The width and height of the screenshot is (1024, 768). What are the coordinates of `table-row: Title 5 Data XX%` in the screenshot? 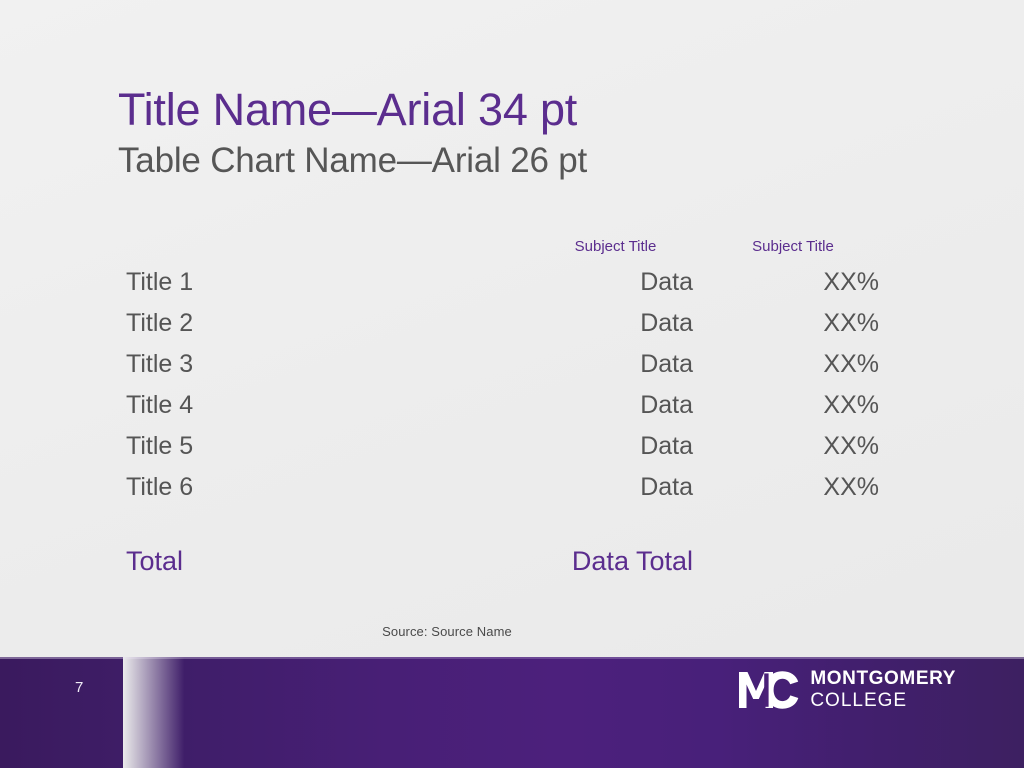 It's located at (505, 452).